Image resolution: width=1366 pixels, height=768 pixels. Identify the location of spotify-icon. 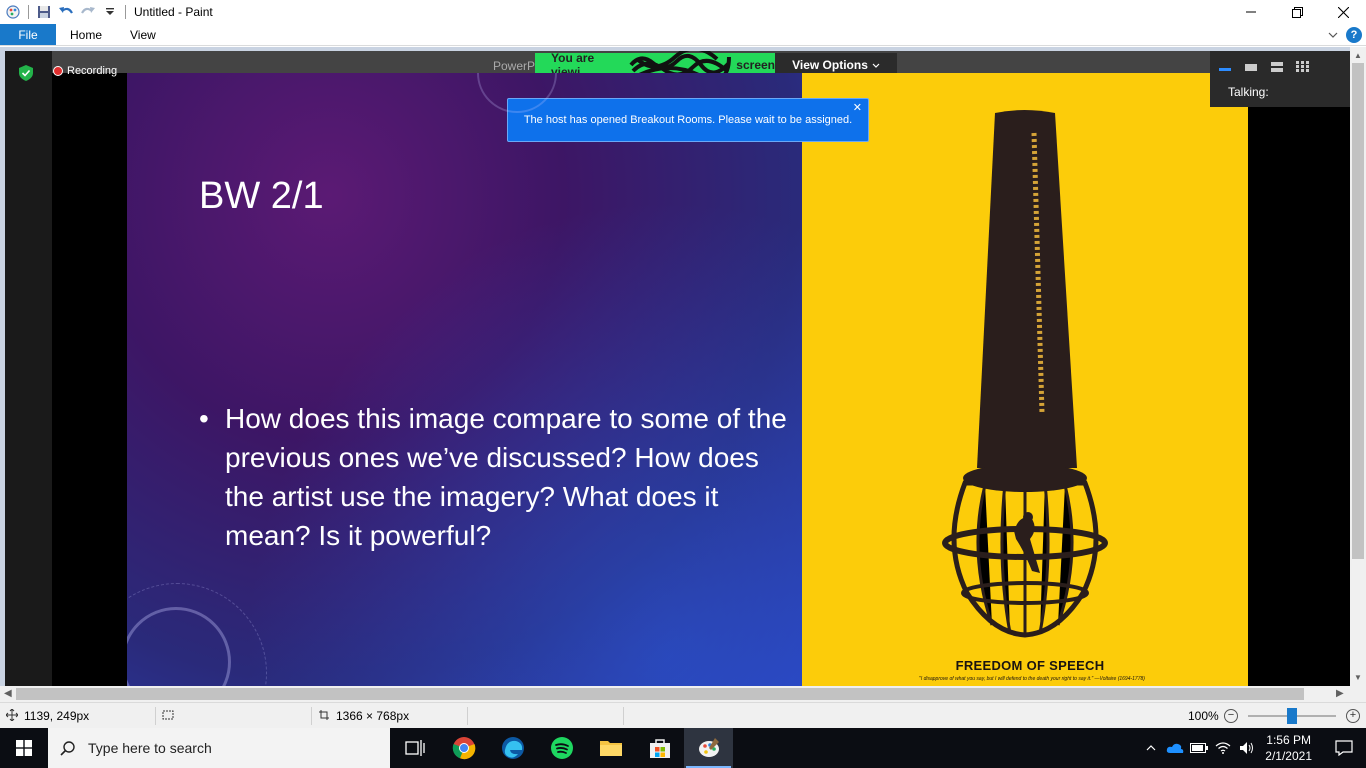
(561, 748).